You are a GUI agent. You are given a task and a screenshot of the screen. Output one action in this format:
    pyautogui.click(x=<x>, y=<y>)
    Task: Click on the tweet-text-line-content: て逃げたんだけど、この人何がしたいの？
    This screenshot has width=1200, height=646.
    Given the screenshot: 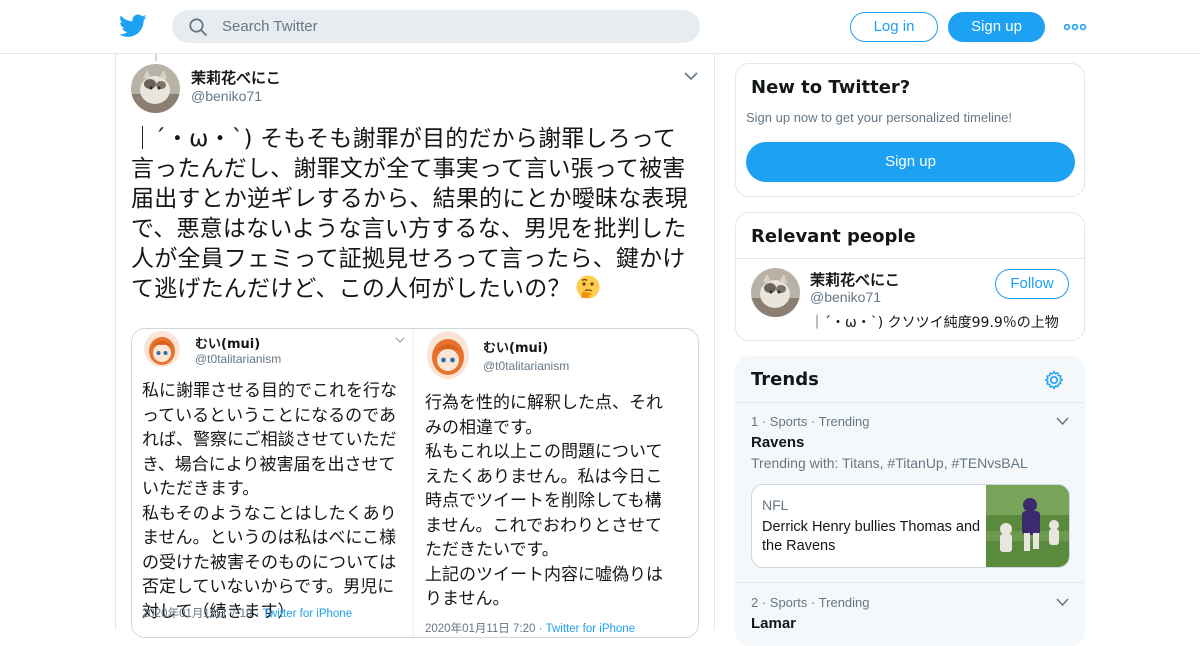 What is the action you would take?
    pyautogui.click(x=351, y=289)
    